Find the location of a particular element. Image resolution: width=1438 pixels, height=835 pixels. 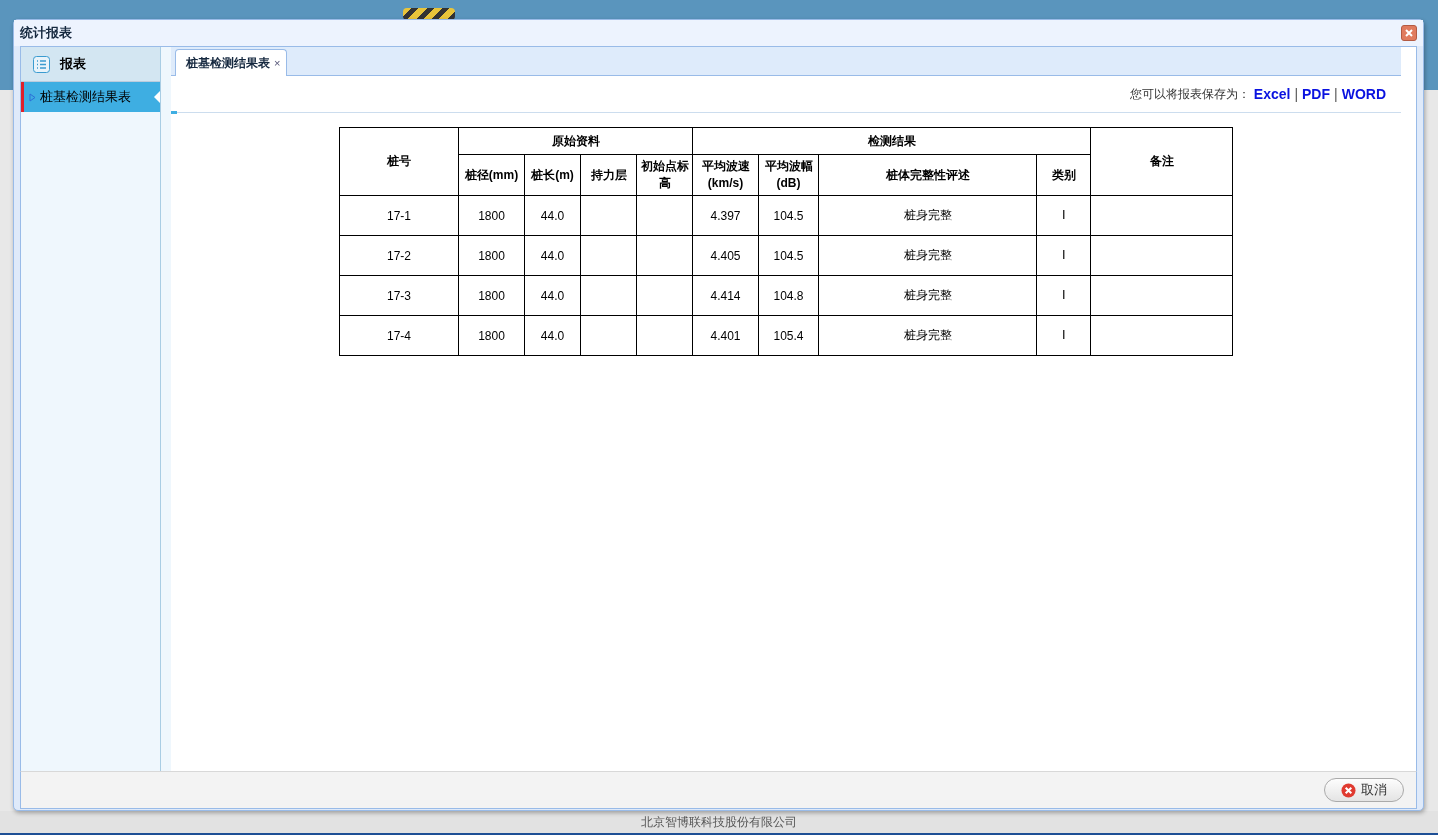

error-icon is located at coordinates (1348, 790).